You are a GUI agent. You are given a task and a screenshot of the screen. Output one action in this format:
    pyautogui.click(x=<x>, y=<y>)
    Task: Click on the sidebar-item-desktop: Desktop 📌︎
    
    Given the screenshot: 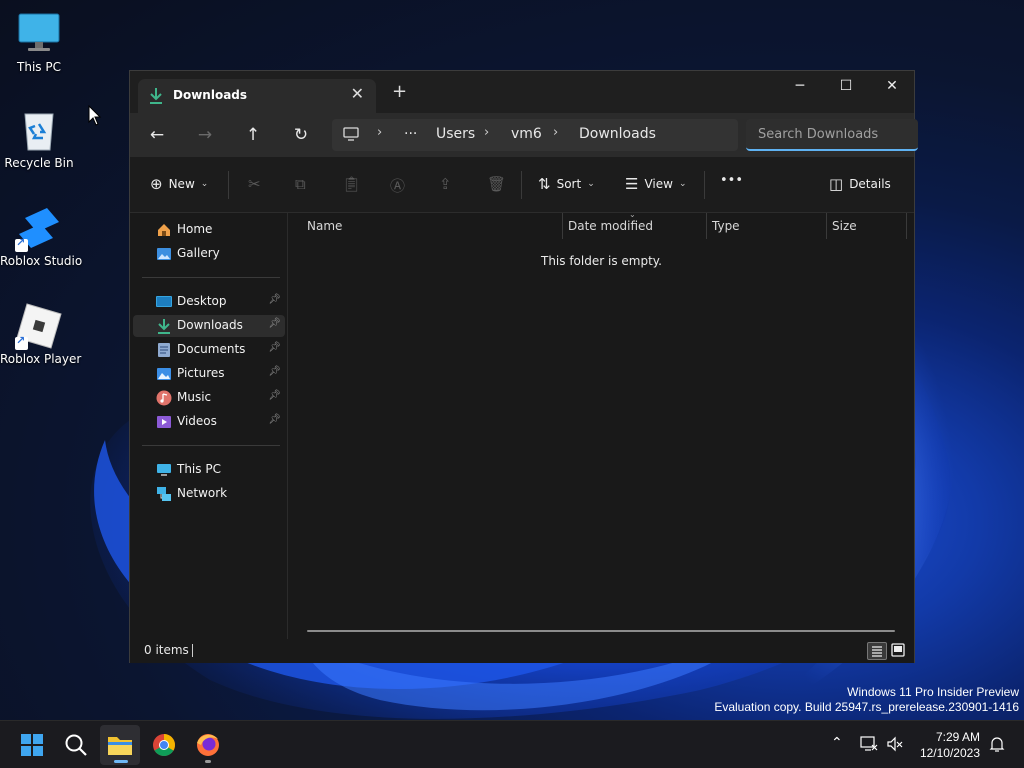 What is the action you would take?
    pyautogui.click(x=209, y=302)
    